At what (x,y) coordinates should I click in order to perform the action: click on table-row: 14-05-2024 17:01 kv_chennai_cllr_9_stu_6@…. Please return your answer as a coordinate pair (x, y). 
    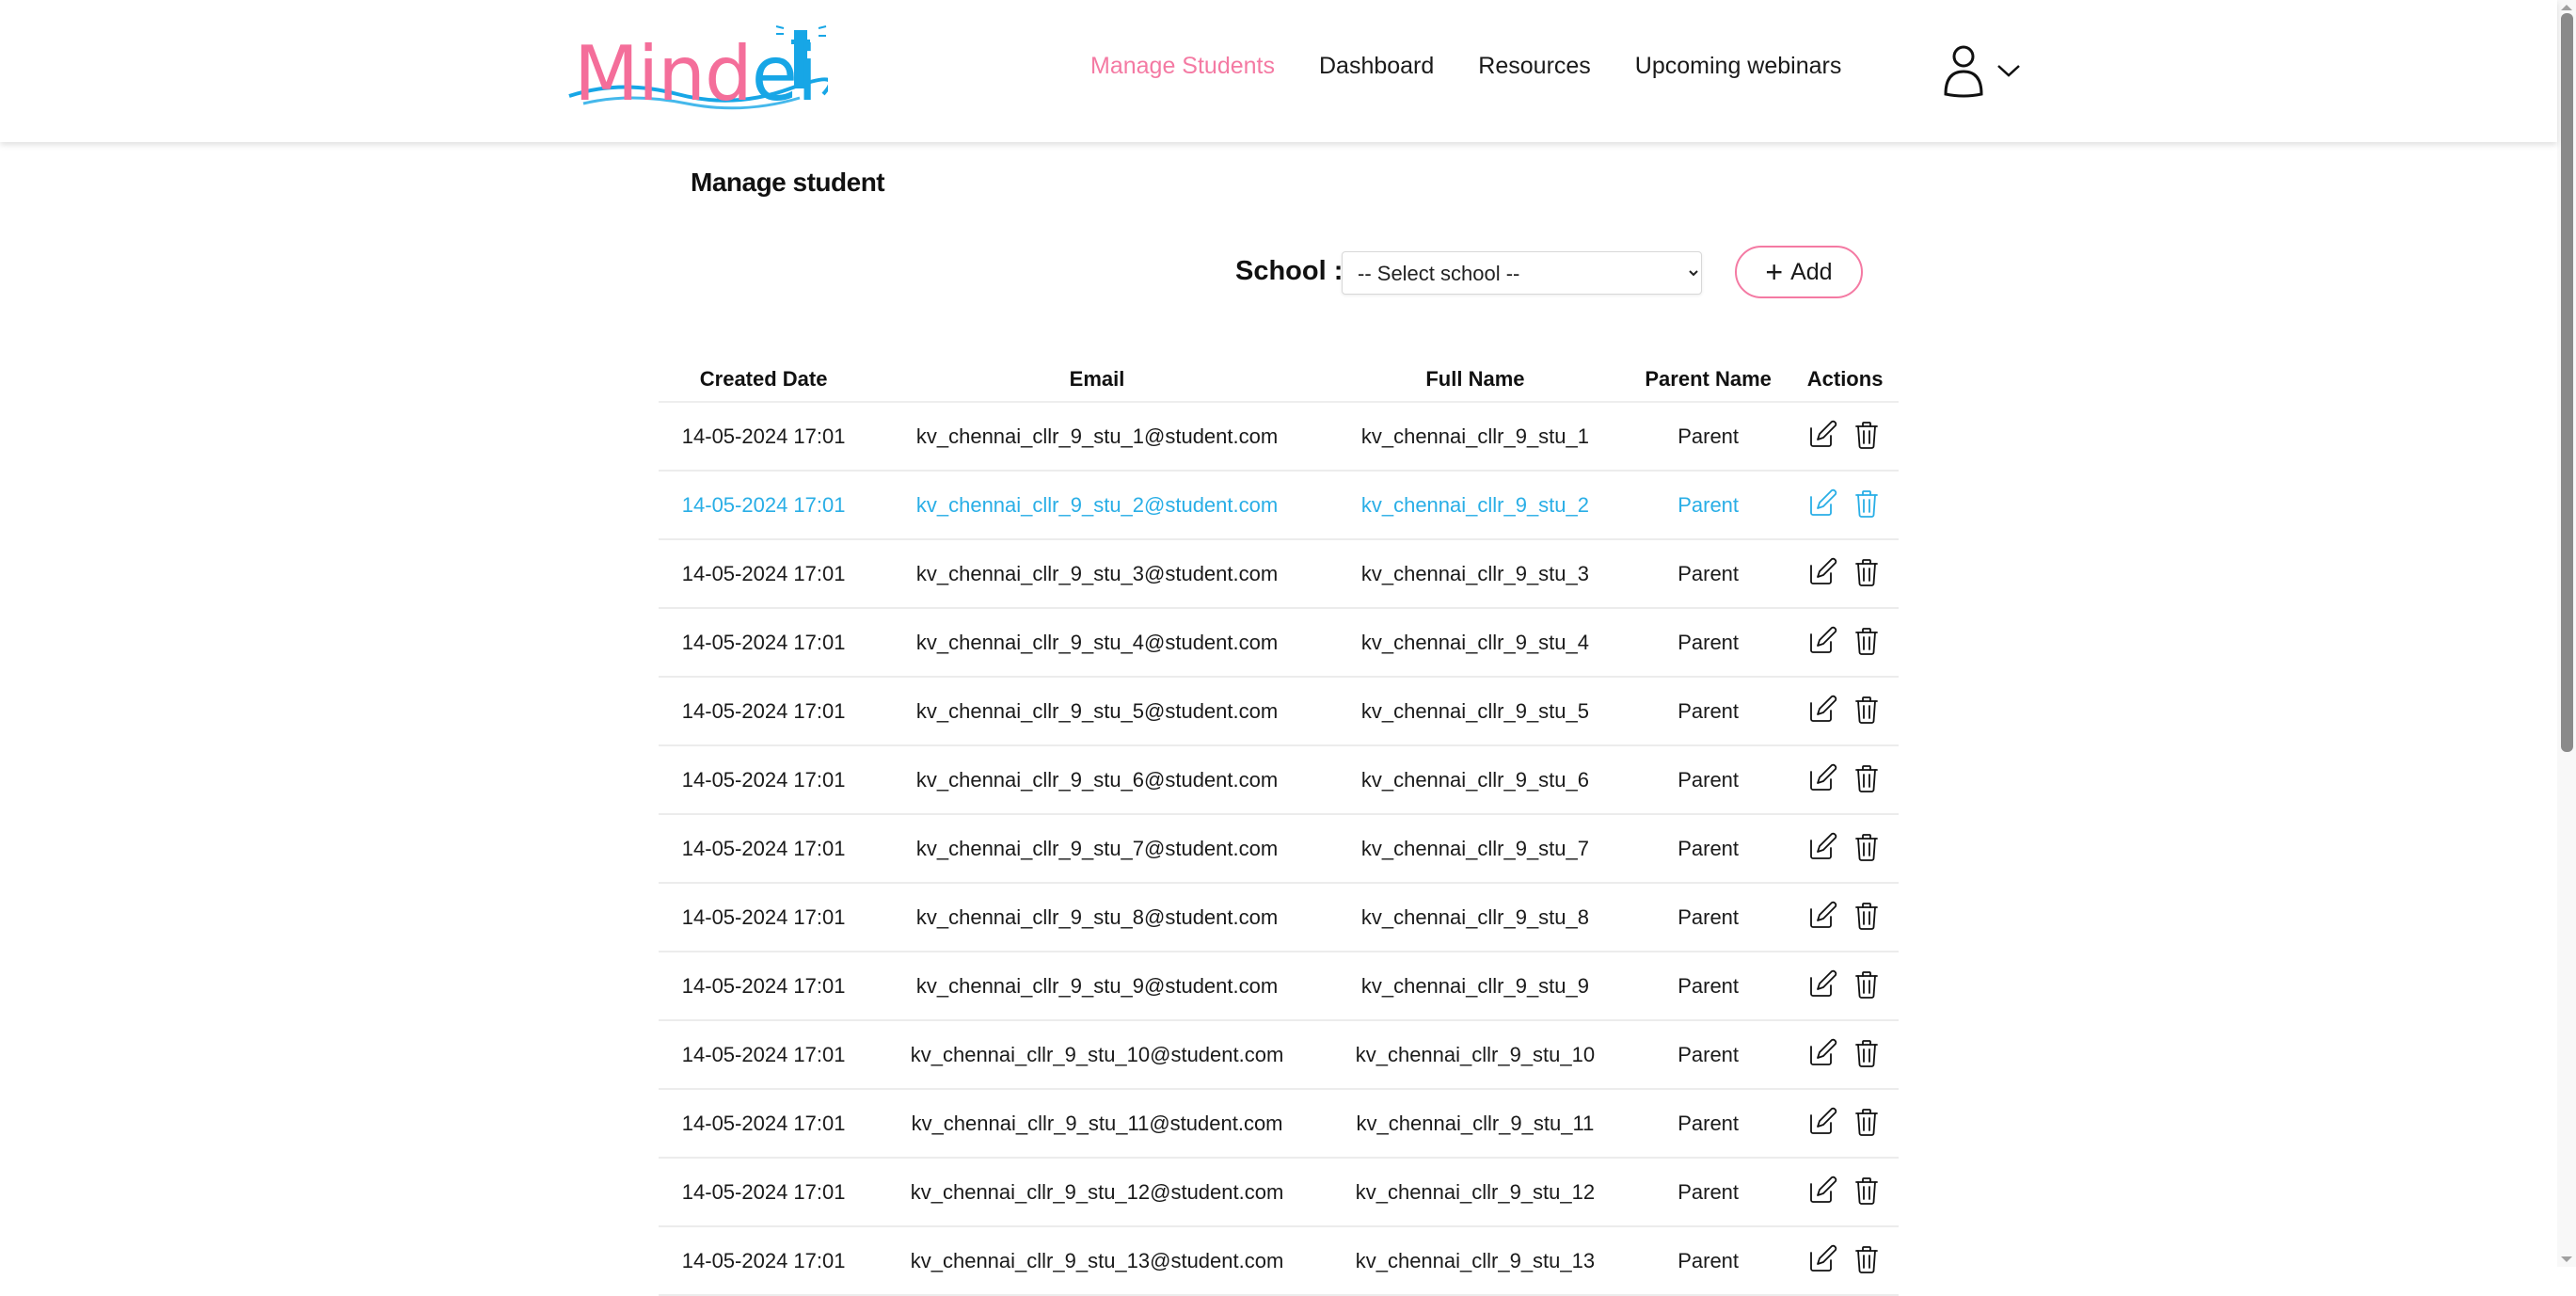
    Looking at the image, I should click on (1279, 780).